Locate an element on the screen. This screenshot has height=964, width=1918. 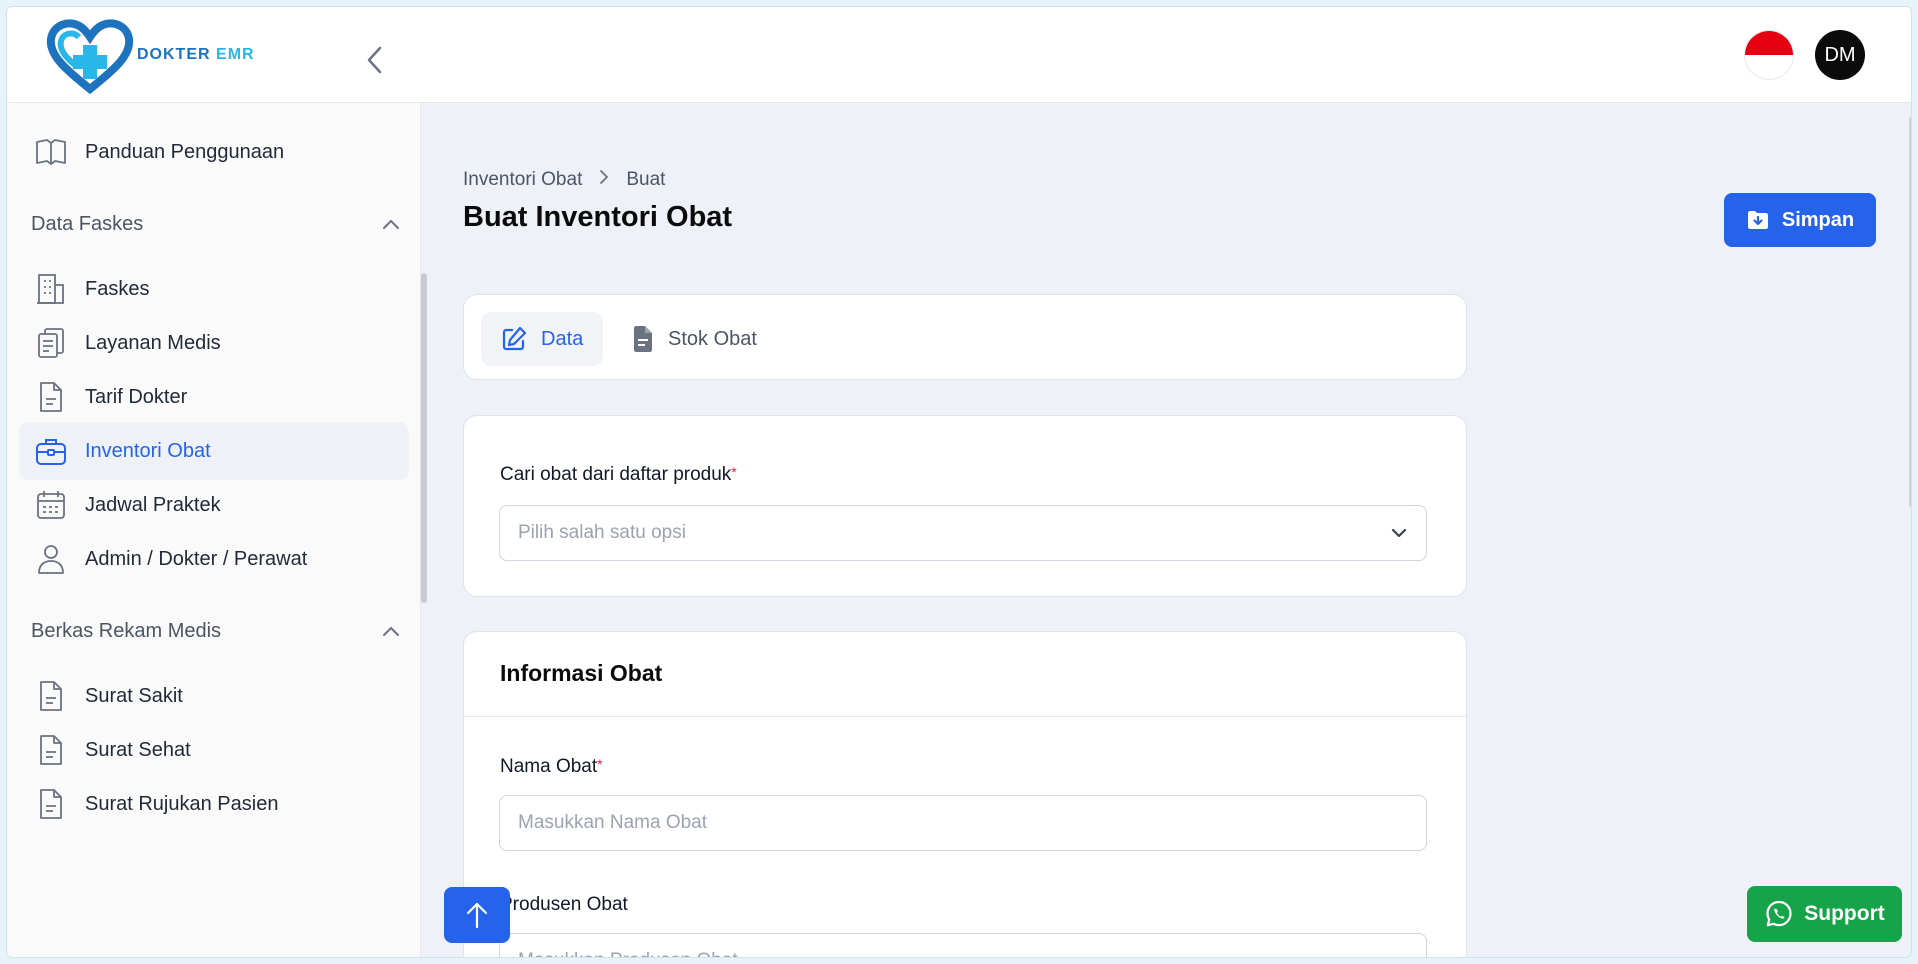
tab-data: Data is located at coordinates (542, 339).